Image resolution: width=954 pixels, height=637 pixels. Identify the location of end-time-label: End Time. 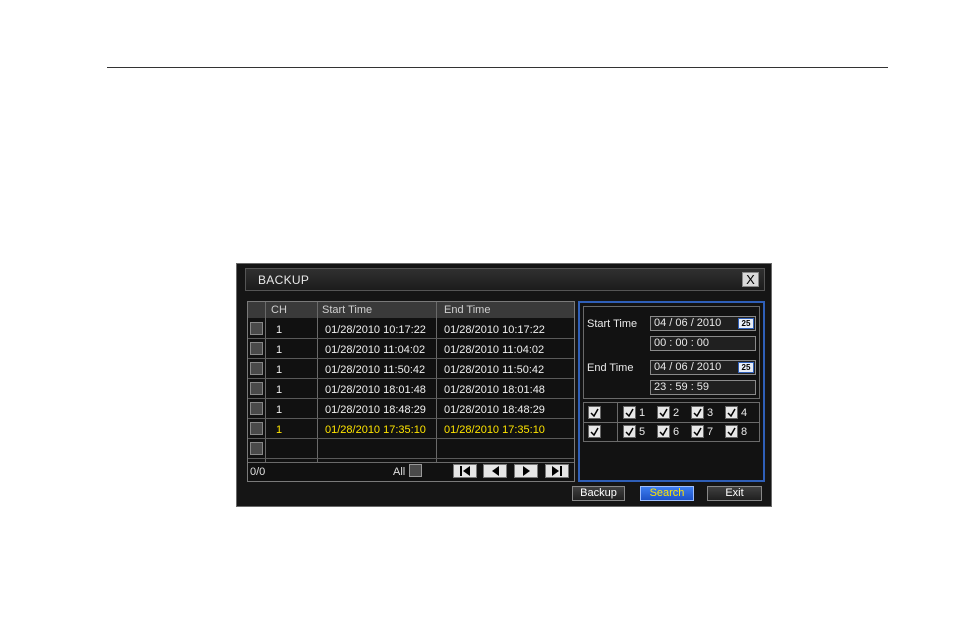
(610, 368).